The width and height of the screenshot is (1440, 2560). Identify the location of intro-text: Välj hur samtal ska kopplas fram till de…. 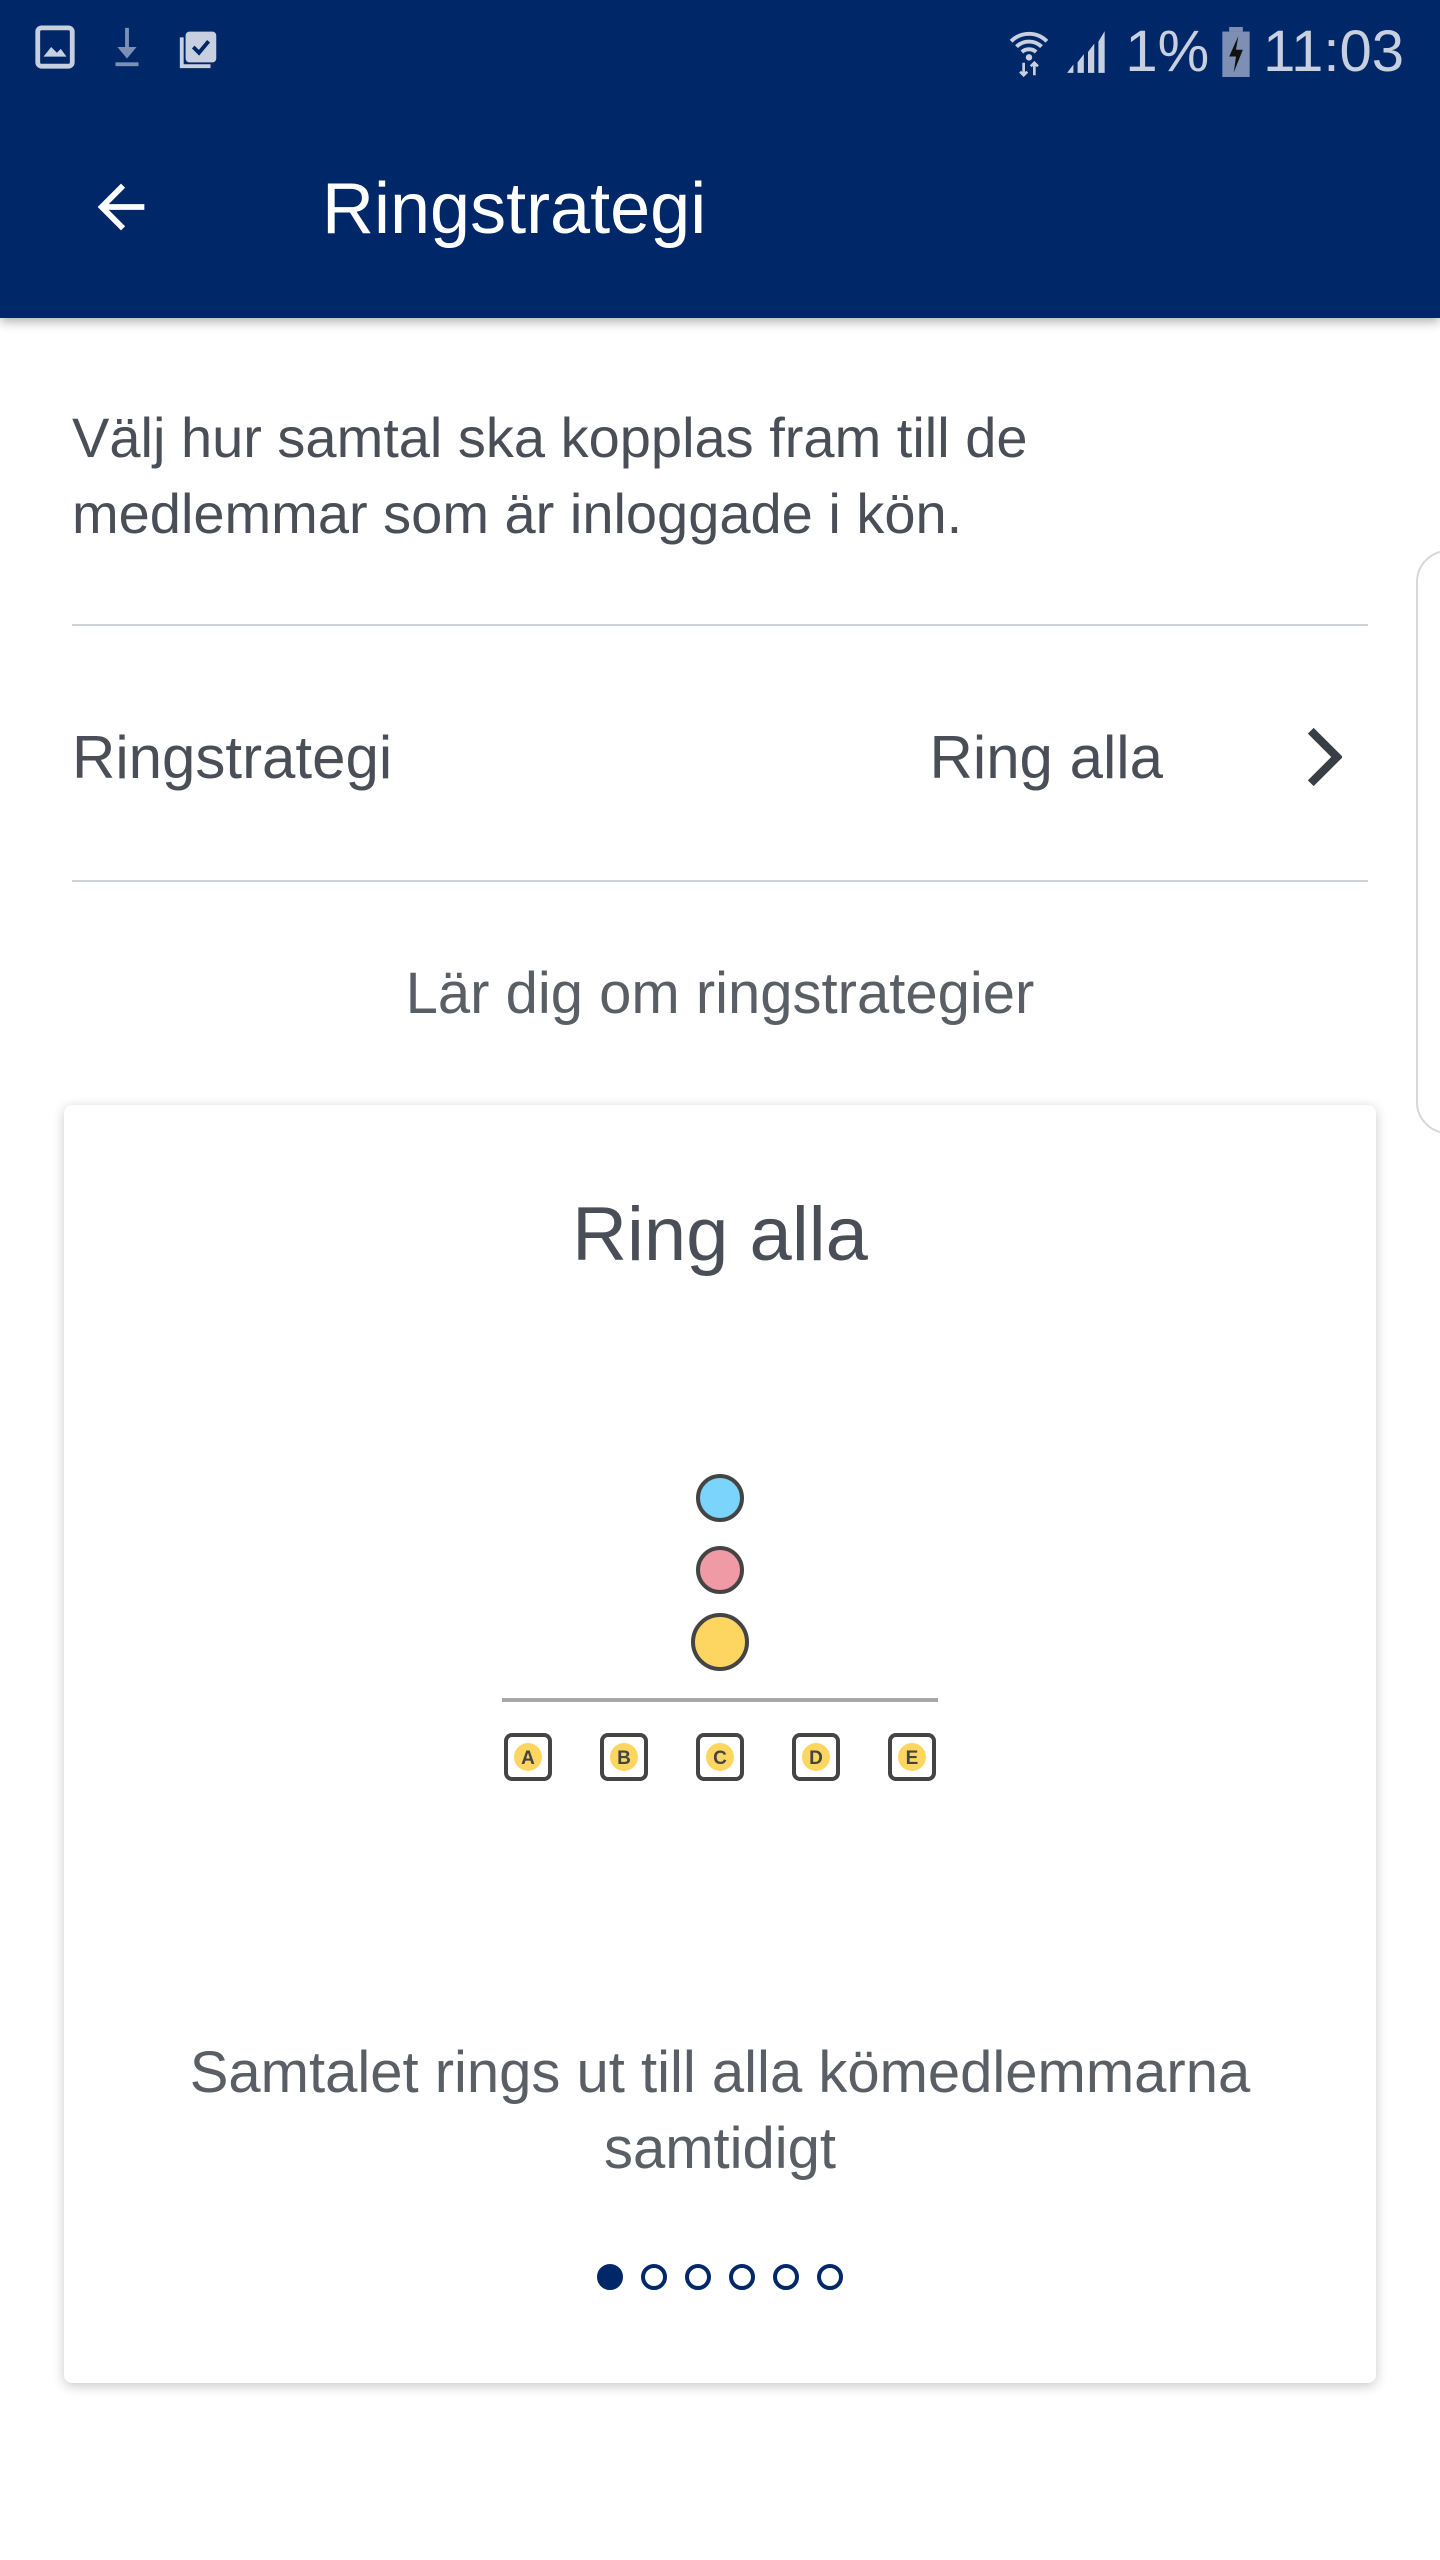
(550, 475).